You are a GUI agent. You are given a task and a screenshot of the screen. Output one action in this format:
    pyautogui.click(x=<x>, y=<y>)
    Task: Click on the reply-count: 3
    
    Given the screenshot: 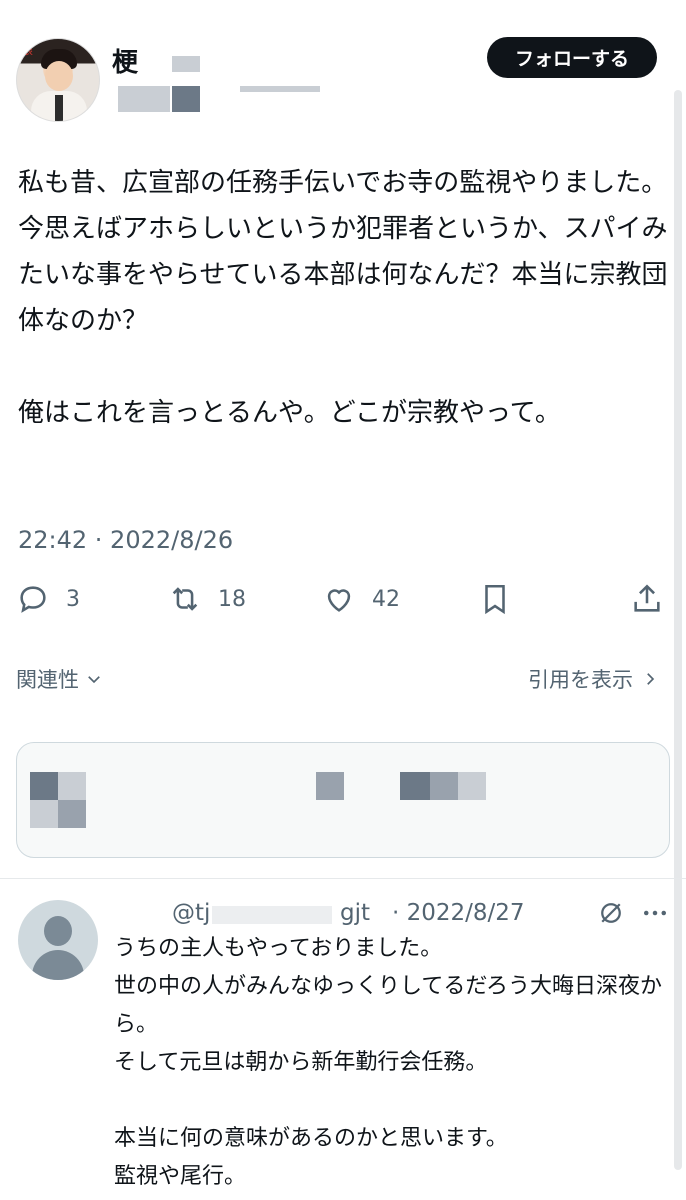 What is the action you would take?
    pyautogui.click(x=73, y=599)
    